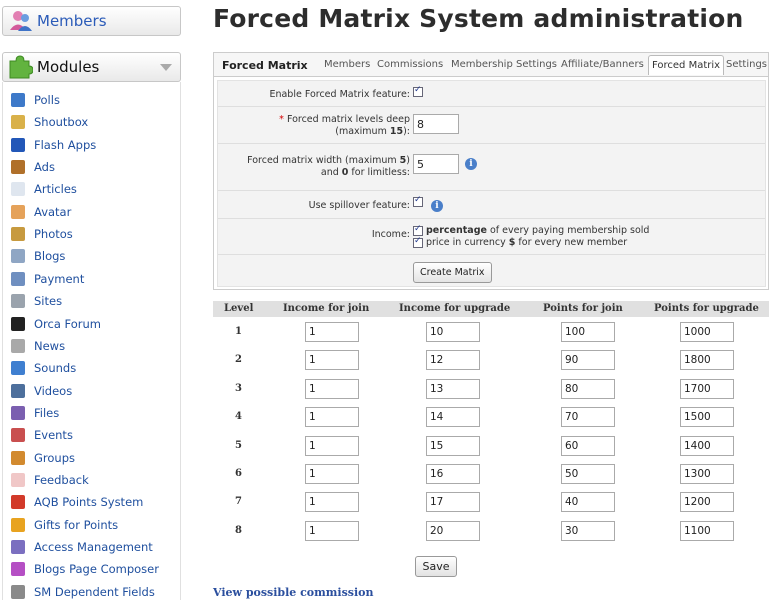  I want to click on members-header: Members, so click(91, 21).